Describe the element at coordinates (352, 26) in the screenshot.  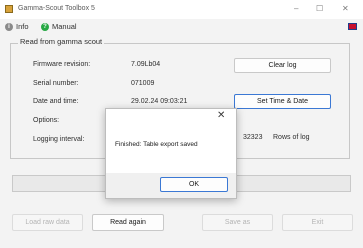
I see `language-flag-icon` at that location.